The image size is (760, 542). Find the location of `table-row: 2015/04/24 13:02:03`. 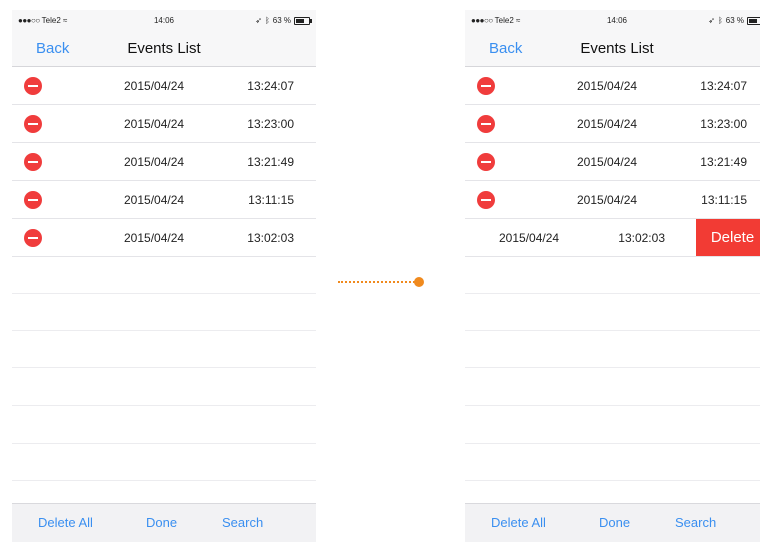

table-row: 2015/04/24 13:02:03 is located at coordinates (164, 238).